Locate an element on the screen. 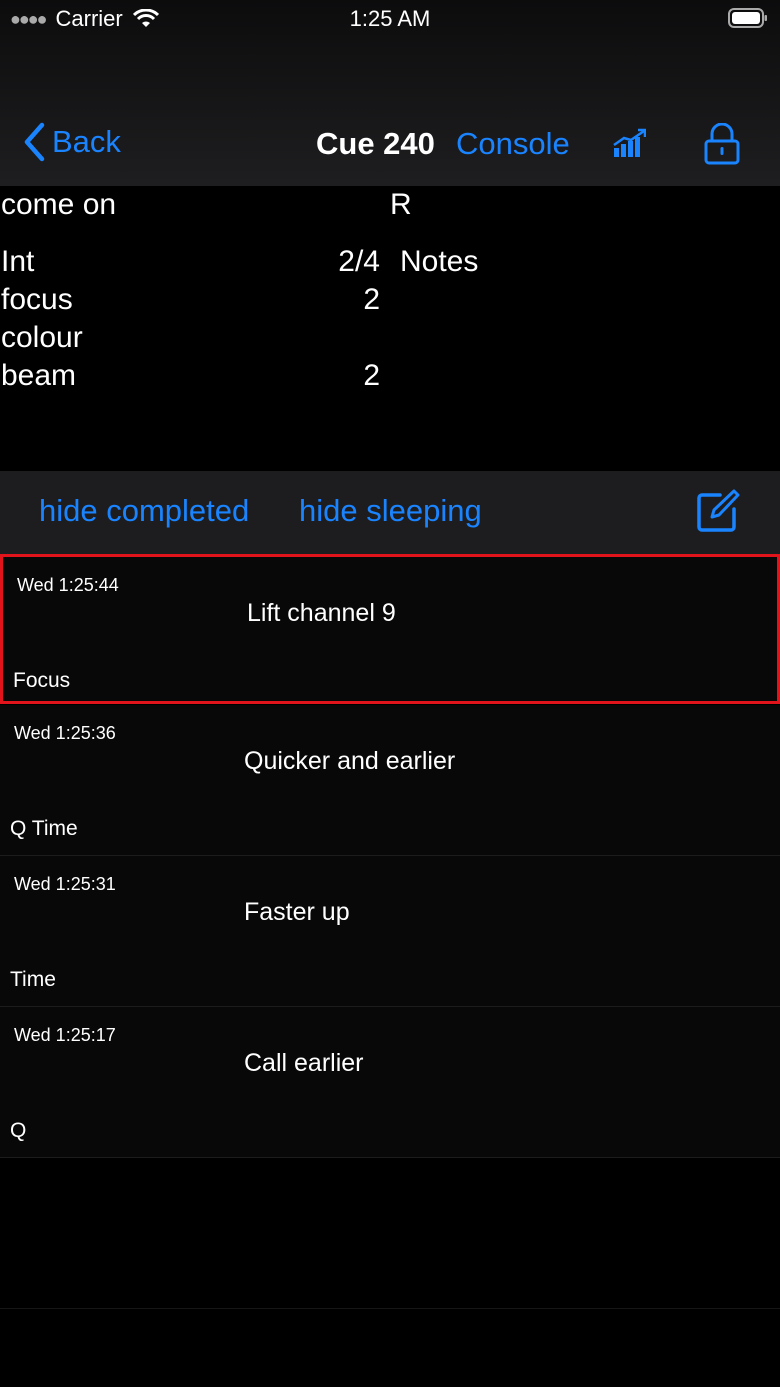 The height and width of the screenshot is (1387, 780). note-text: Lift channel 9 is located at coordinates (321, 613).